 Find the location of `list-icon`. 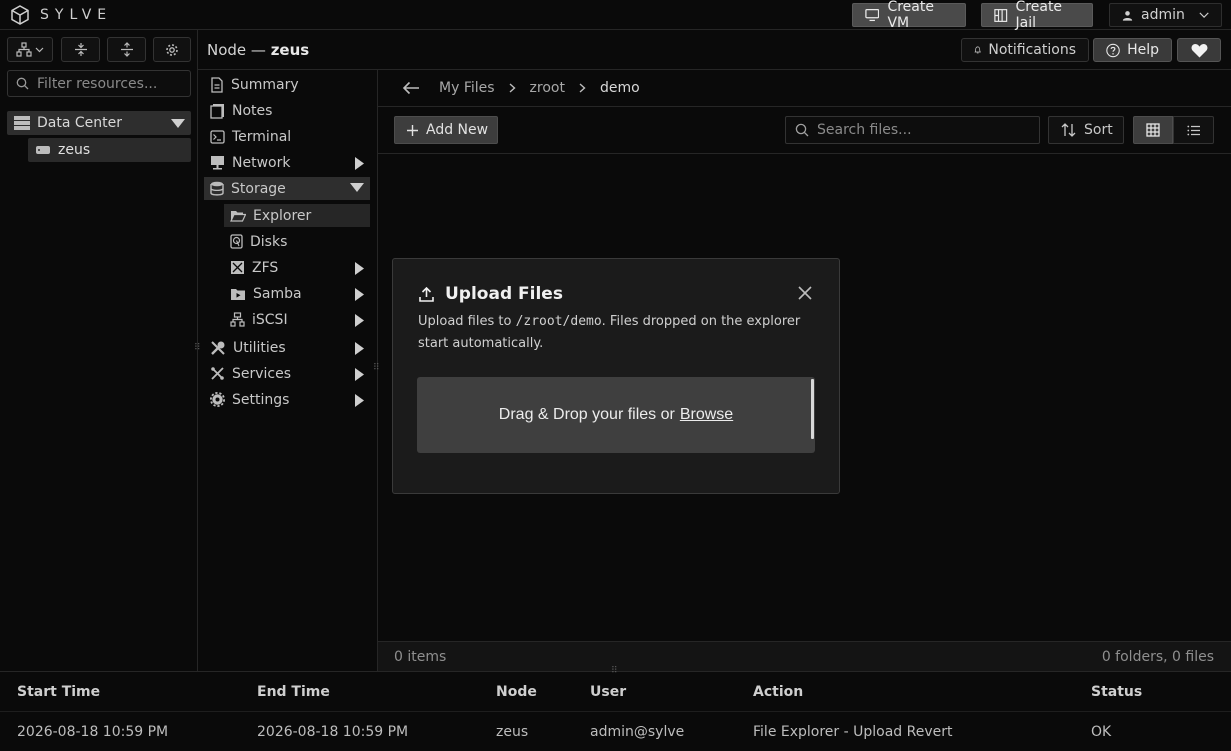

list-icon is located at coordinates (1193, 130).